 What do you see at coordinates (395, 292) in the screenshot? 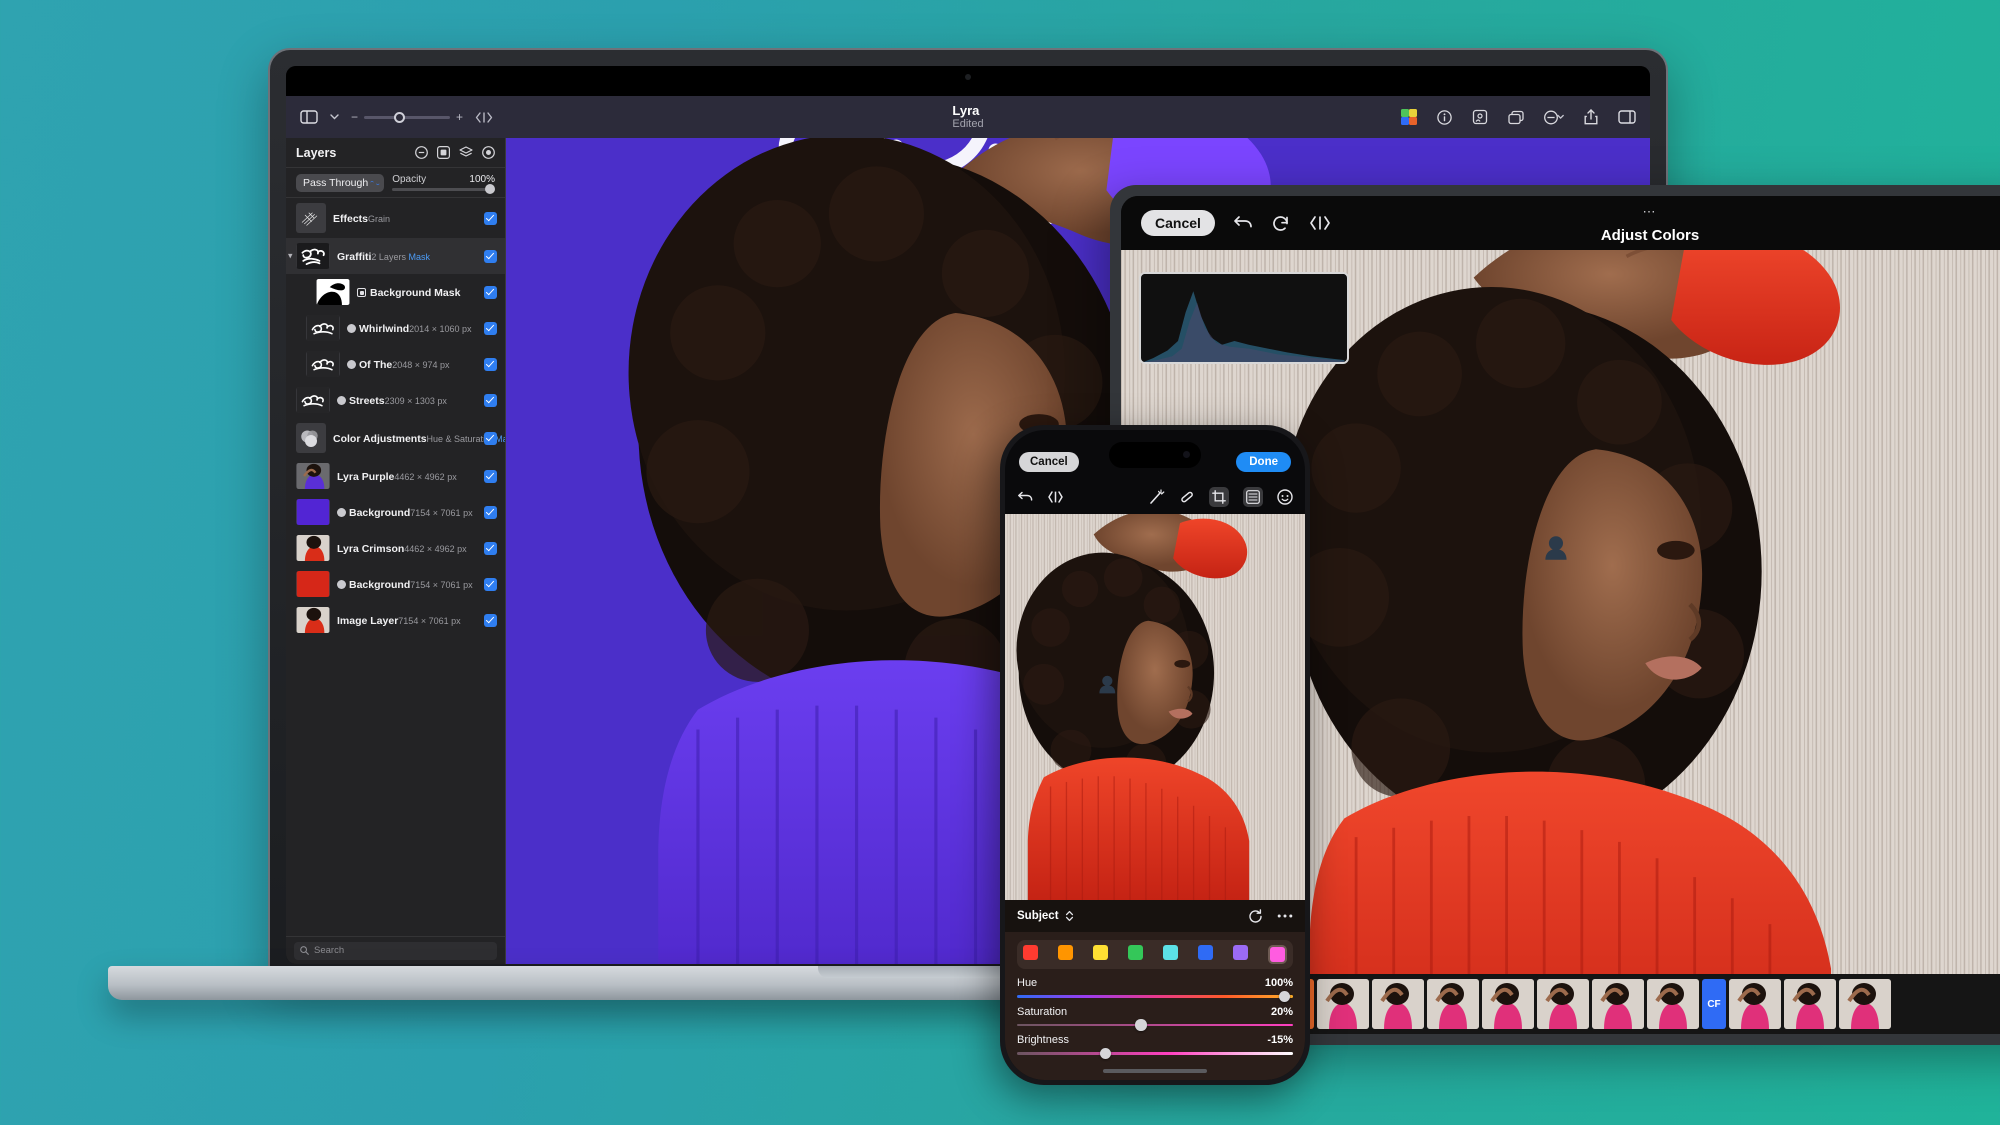
I see `layer-row-background-mask: Background Mask` at bounding box center [395, 292].